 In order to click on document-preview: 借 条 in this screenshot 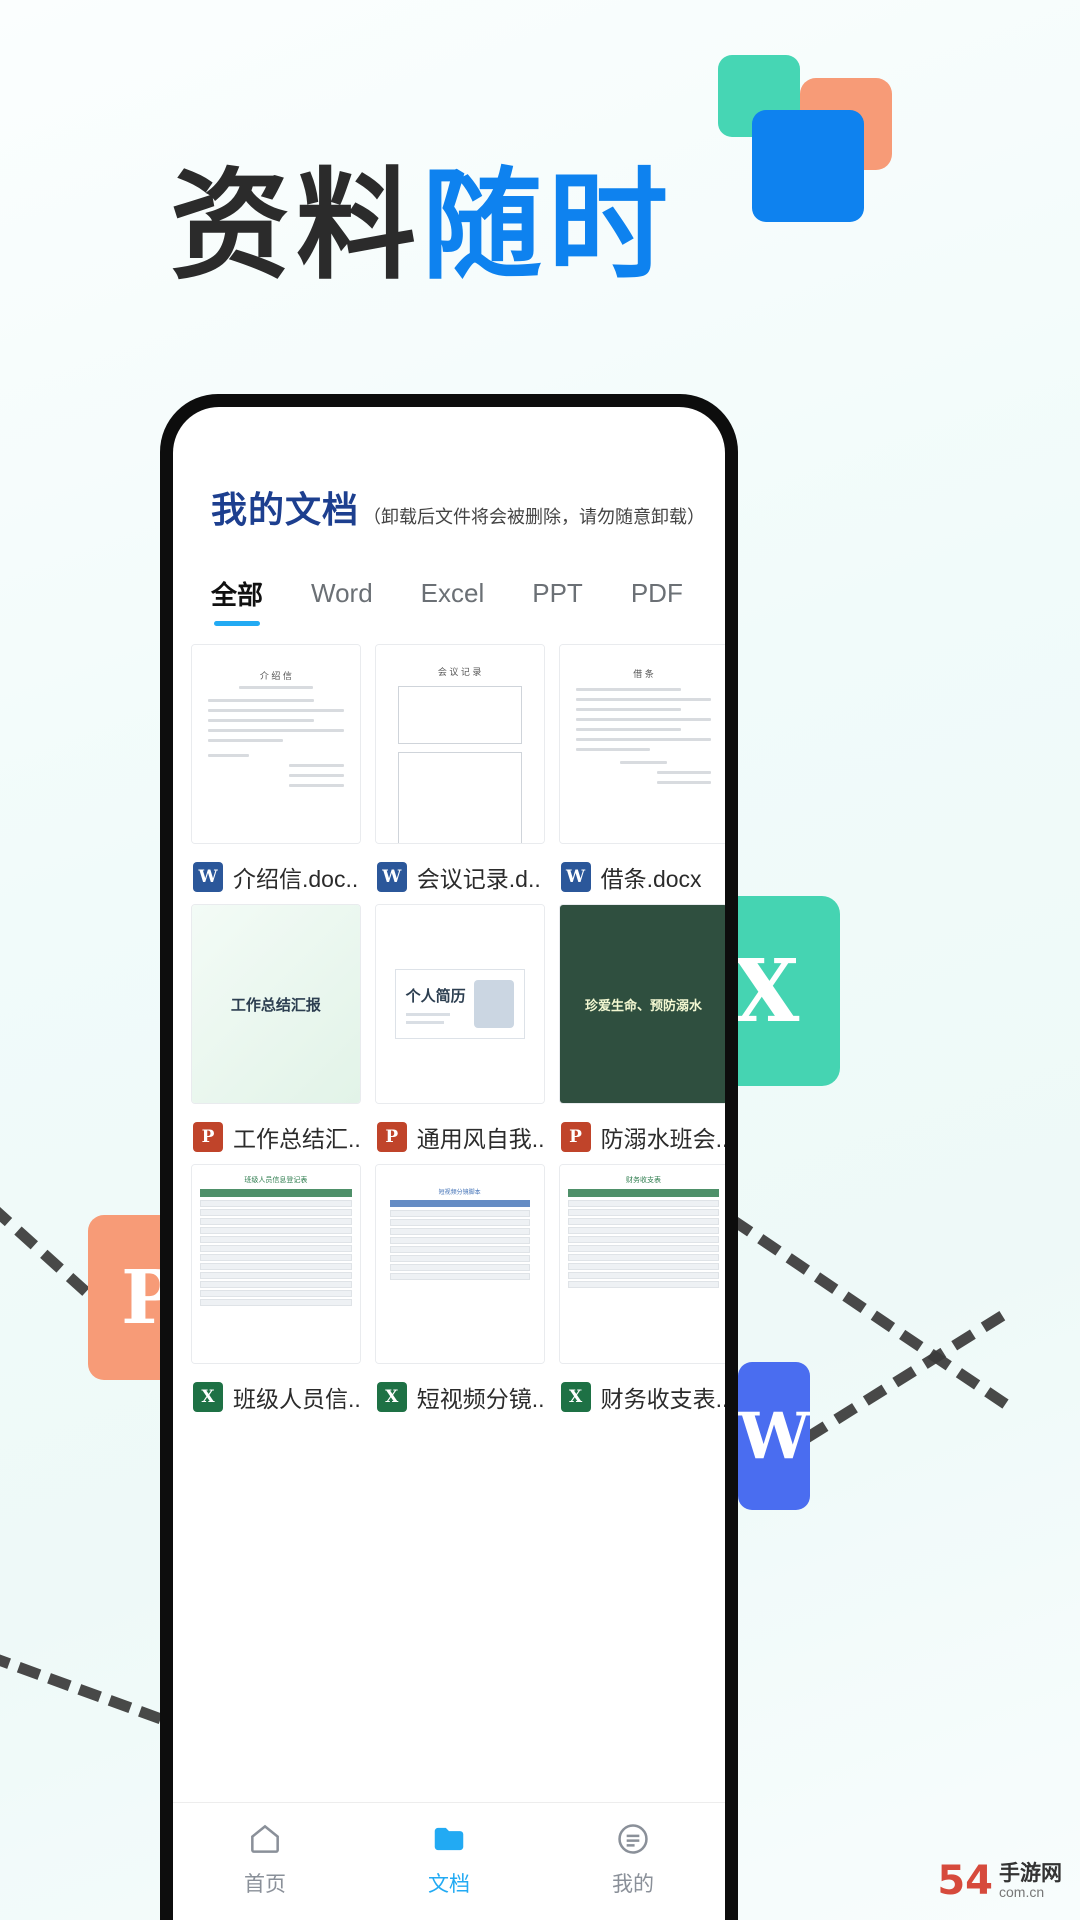, I will do `click(642, 744)`.